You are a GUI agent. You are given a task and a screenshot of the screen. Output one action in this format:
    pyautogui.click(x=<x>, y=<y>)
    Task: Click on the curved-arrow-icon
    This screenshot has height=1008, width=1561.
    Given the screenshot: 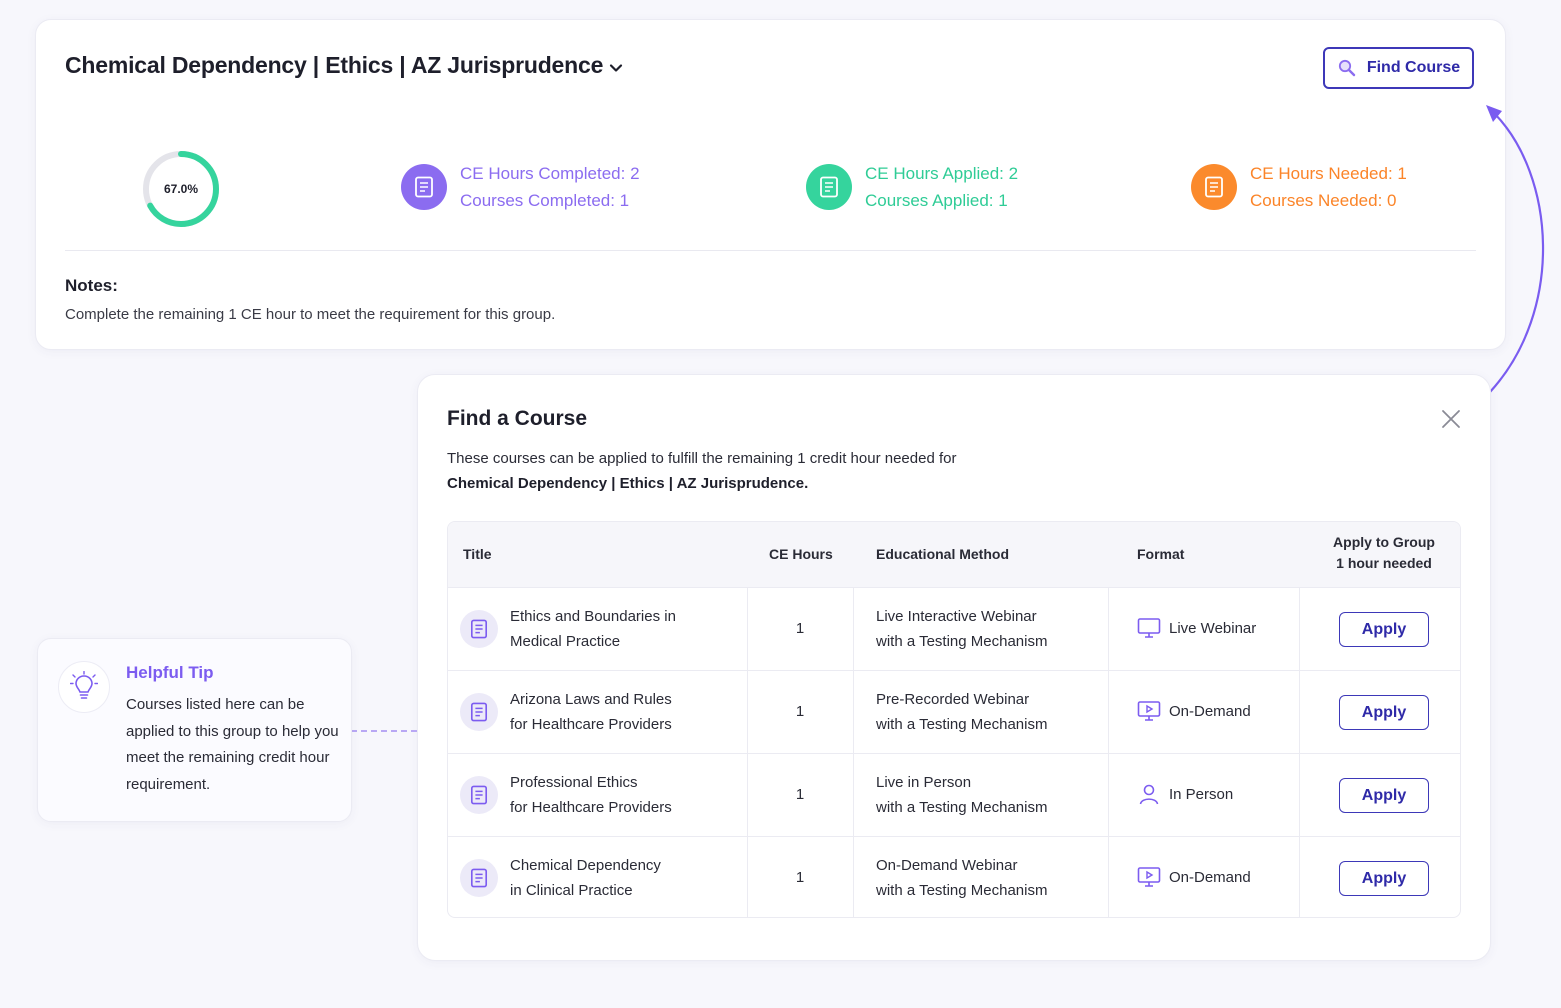 What is the action you would take?
    pyautogui.click(x=1515, y=249)
    